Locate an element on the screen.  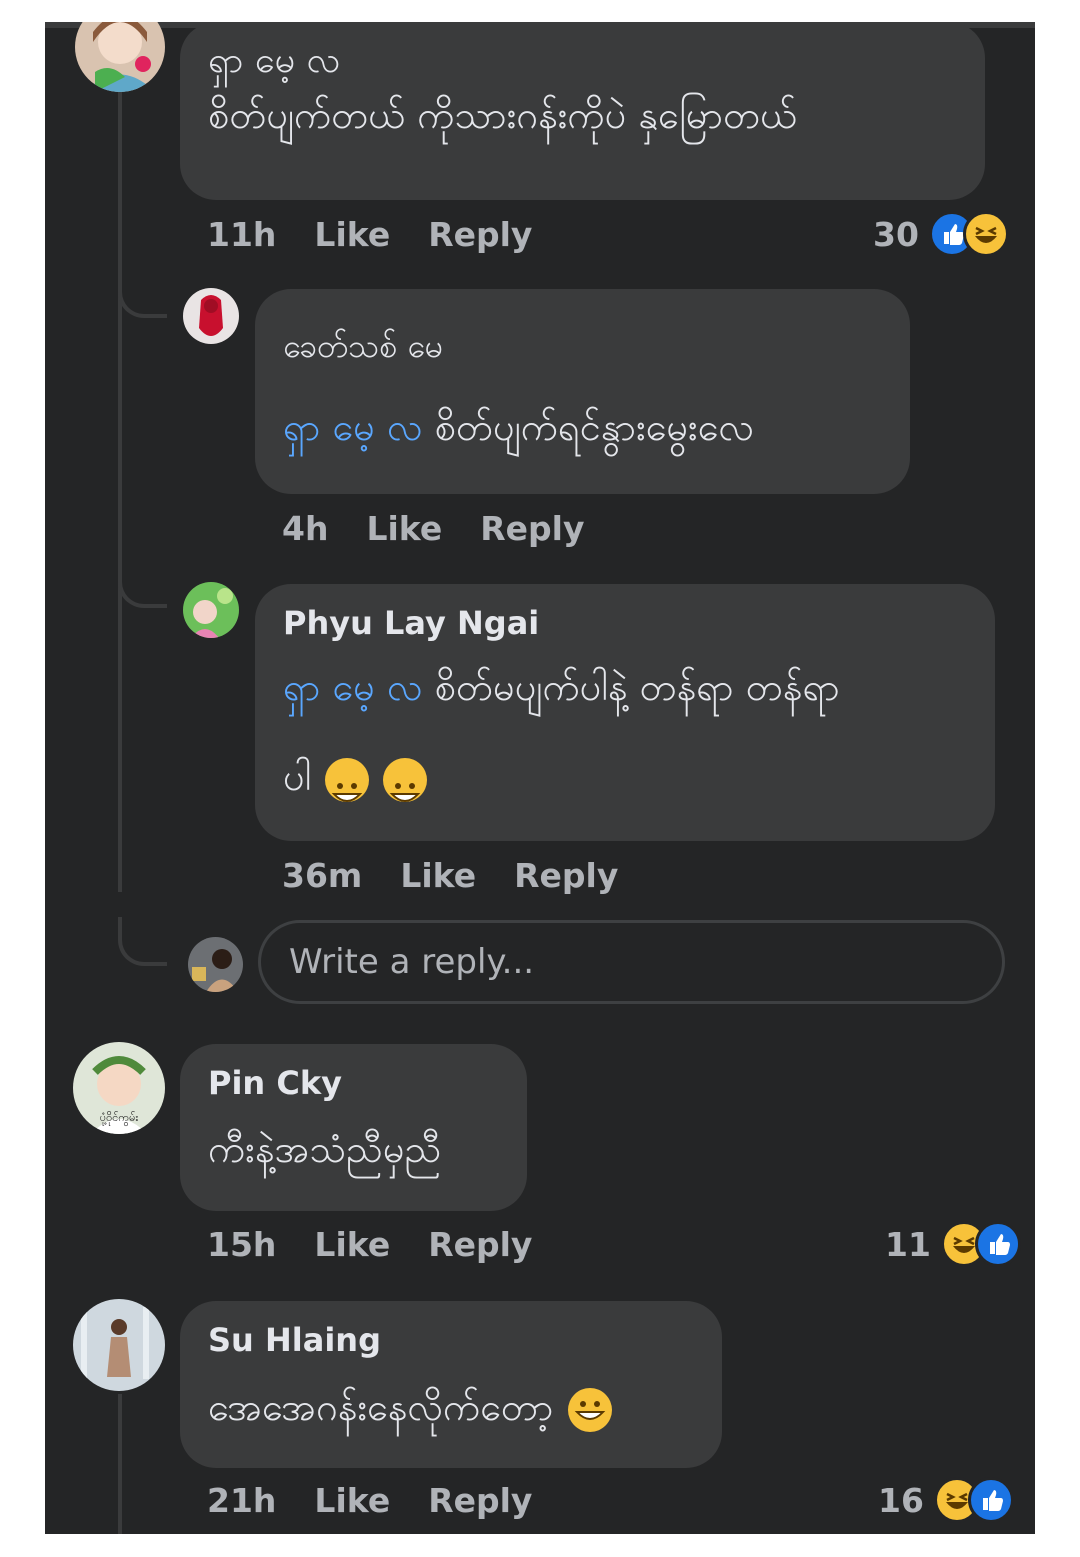
comment-actions: 21h Like Reply is located at coordinates (369, 1500).